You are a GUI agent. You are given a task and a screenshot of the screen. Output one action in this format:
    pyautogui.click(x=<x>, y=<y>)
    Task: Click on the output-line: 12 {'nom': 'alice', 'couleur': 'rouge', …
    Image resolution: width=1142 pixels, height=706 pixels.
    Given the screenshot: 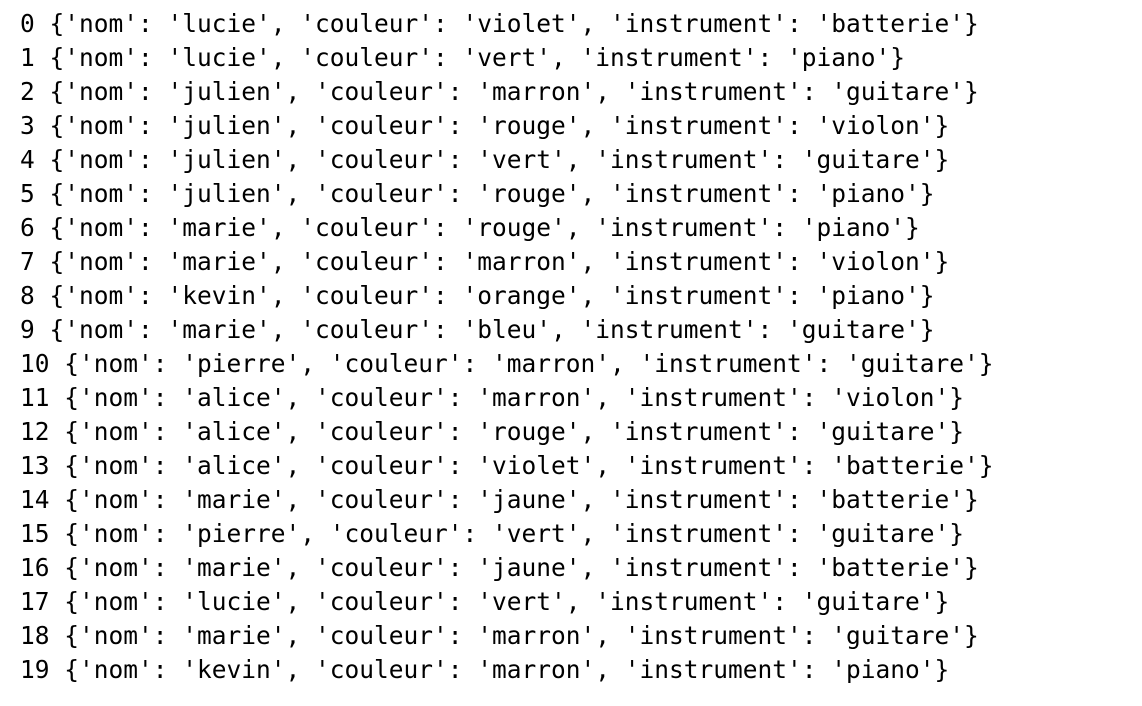 What is the action you would take?
    pyautogui.click(x=492, y=431)
    